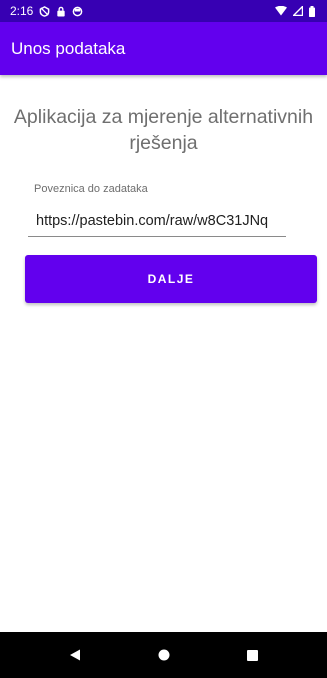  Describe the element at coordinates (61, 11) in the screenshot. I see `lock-icon` at that location.